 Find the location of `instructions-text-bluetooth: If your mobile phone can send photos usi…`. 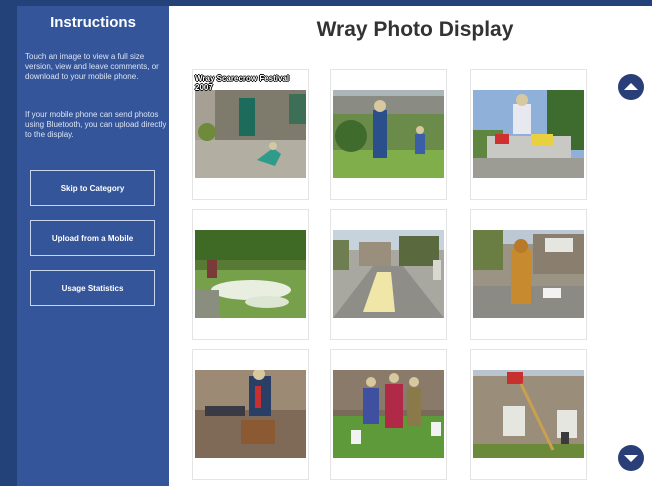

instructions-text-bluetooth: If your mobile phone can send photos usi… is located at coordinates (96, 124).